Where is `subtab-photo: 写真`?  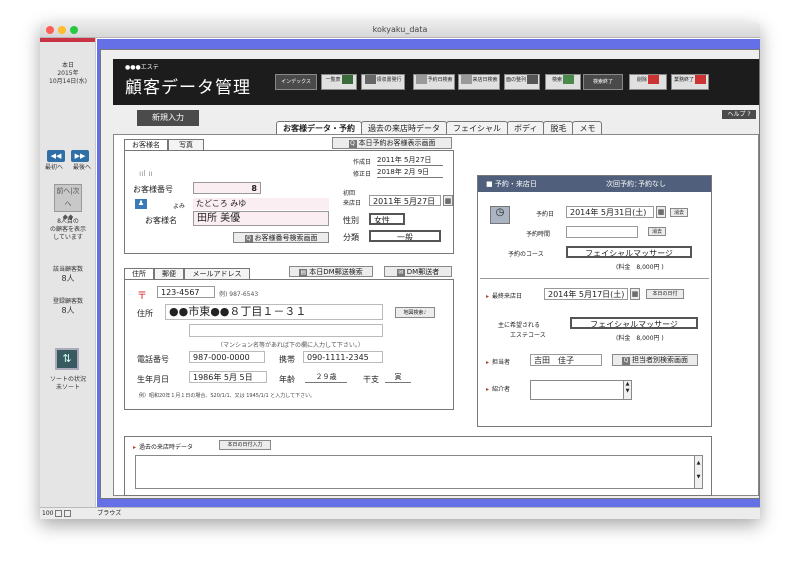 subtab-photo: 写真 is located at coordinates (186, 144).